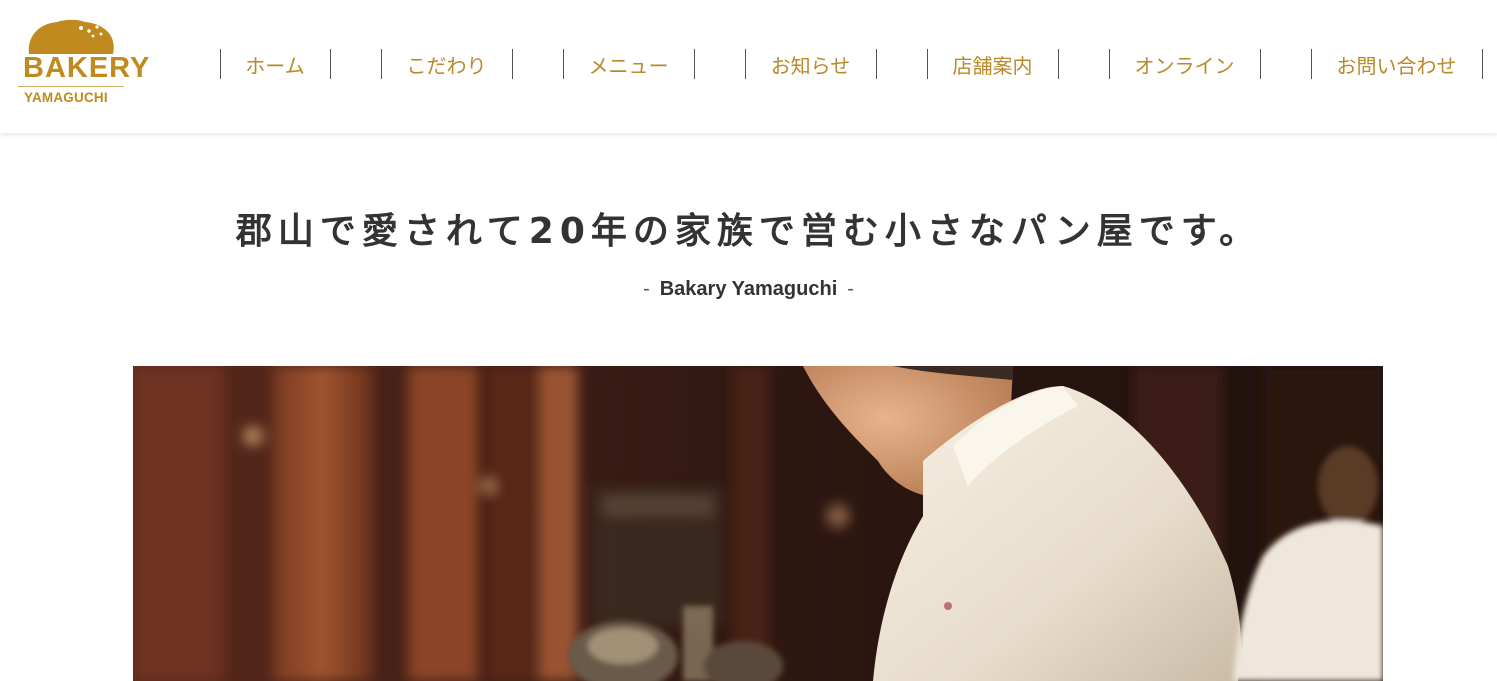 This screenshot has height=681, width=1497. Describe the element at coordinates (446, 64) in the screenshot. I see `nav-item-kodawari: こだわり` at that location.